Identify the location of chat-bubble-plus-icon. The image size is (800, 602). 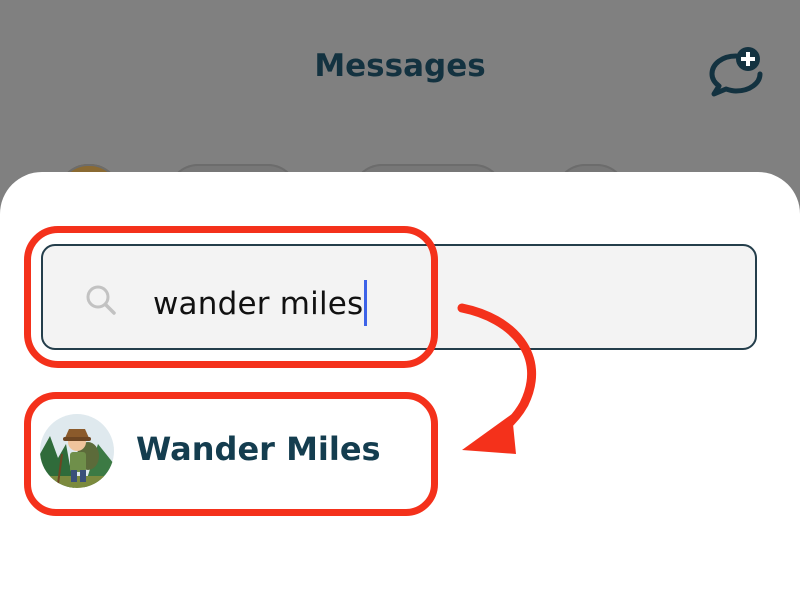
(736, 72).